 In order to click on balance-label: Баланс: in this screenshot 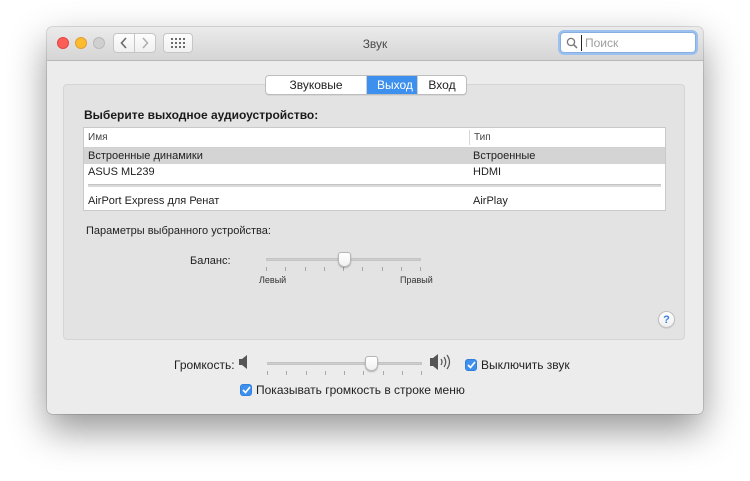, I will do `click(210, 261)`.